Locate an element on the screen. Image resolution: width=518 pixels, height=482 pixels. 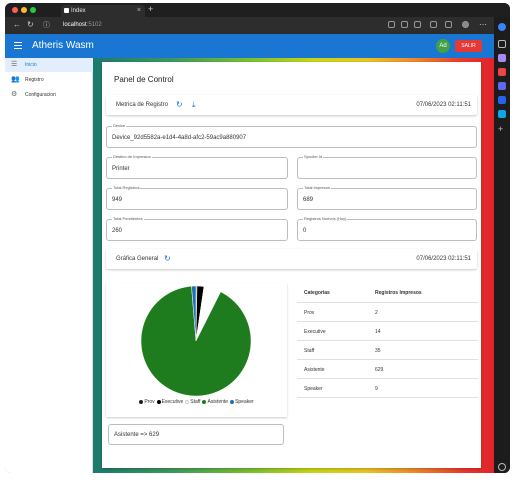
printer-field-value: Printer is located at coordinates (121, 169).